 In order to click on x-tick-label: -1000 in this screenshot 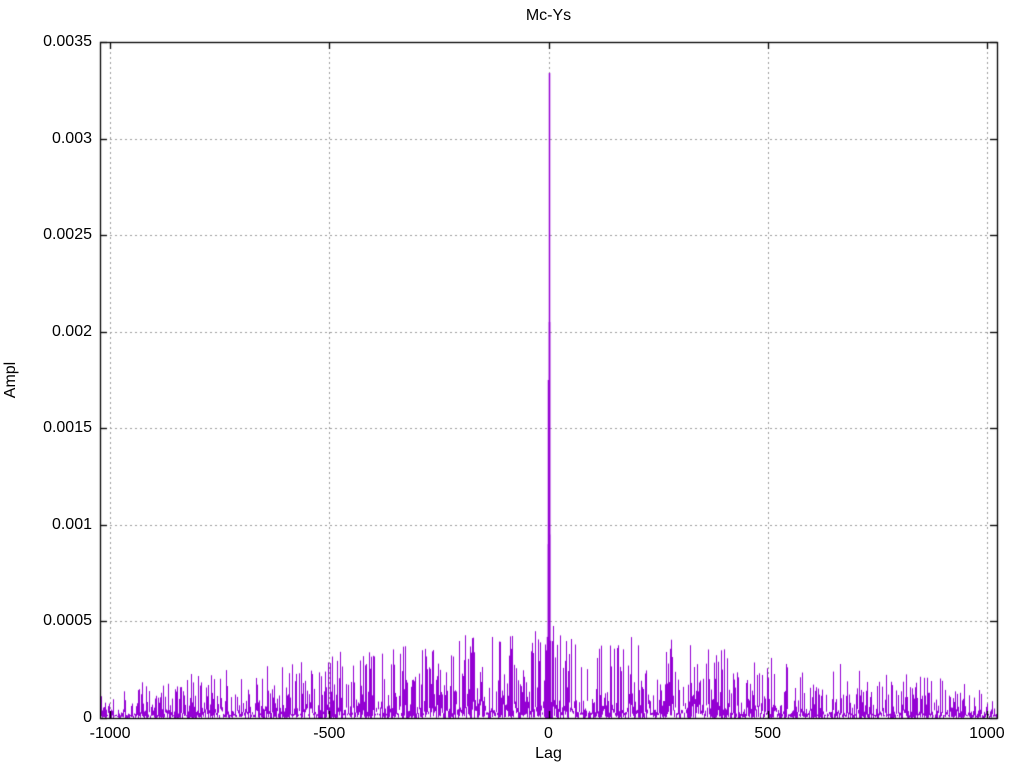, I will do `click(110, 733)`.